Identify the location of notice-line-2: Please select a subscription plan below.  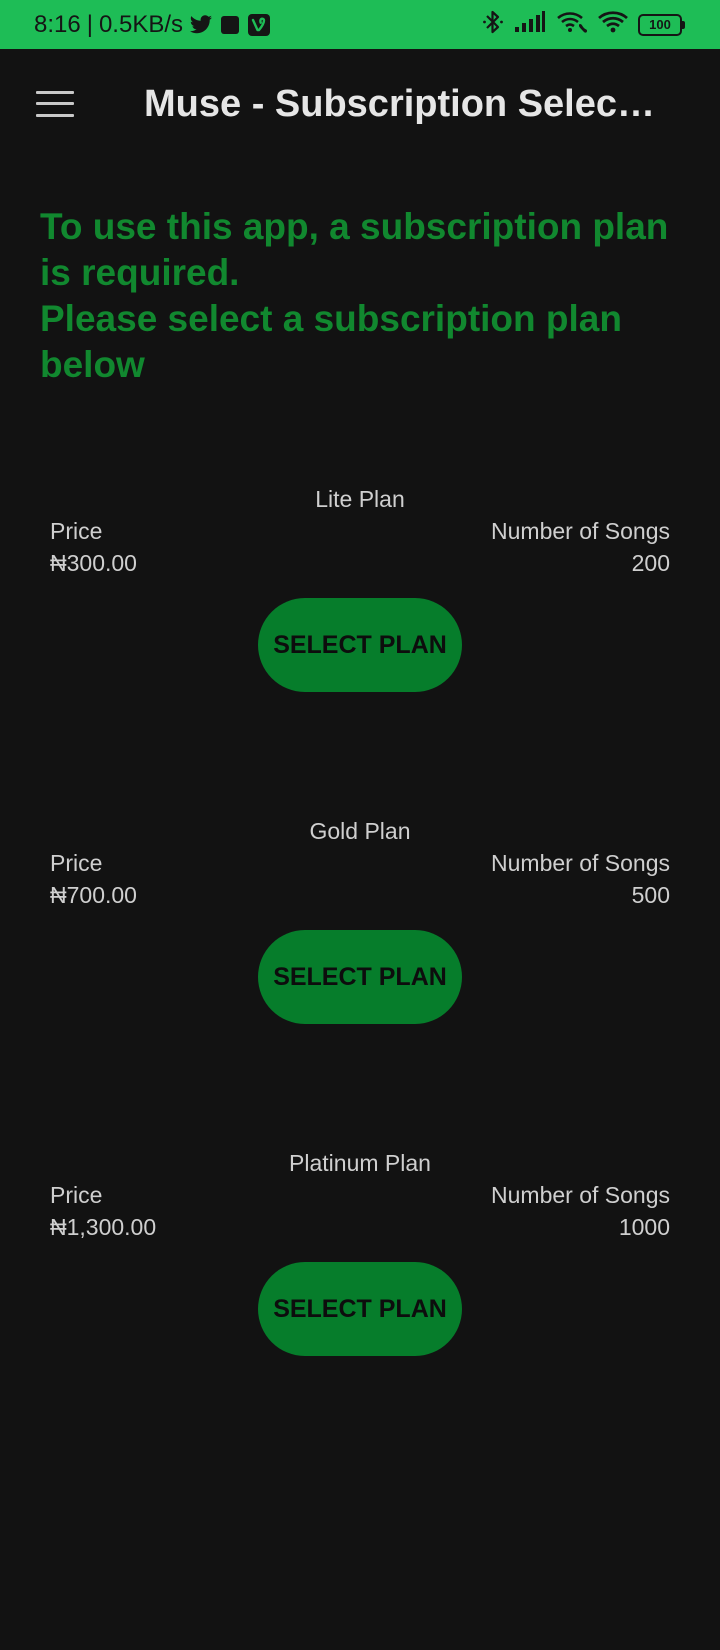
(331, 341).